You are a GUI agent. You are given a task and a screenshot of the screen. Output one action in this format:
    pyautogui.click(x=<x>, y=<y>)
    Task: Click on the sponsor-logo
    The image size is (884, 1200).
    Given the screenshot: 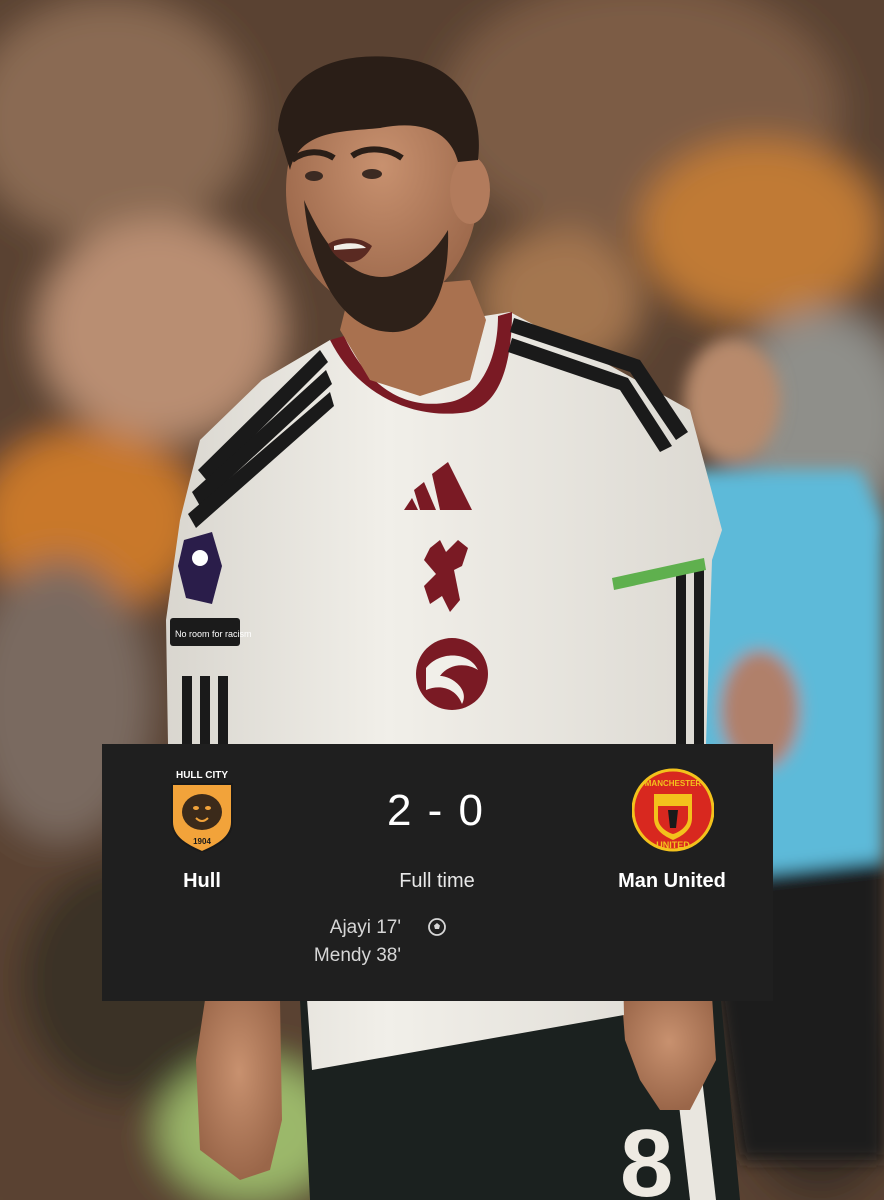 What is the action you would take?
    pyautogui.click(x=452, y=674)
    